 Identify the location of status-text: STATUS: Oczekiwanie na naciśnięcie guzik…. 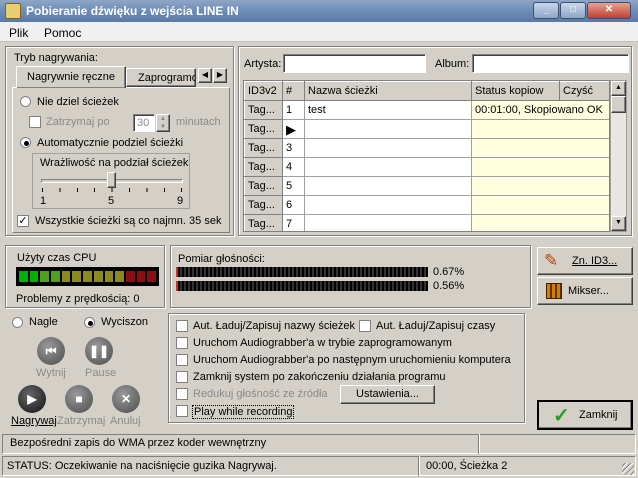
(142, 466).